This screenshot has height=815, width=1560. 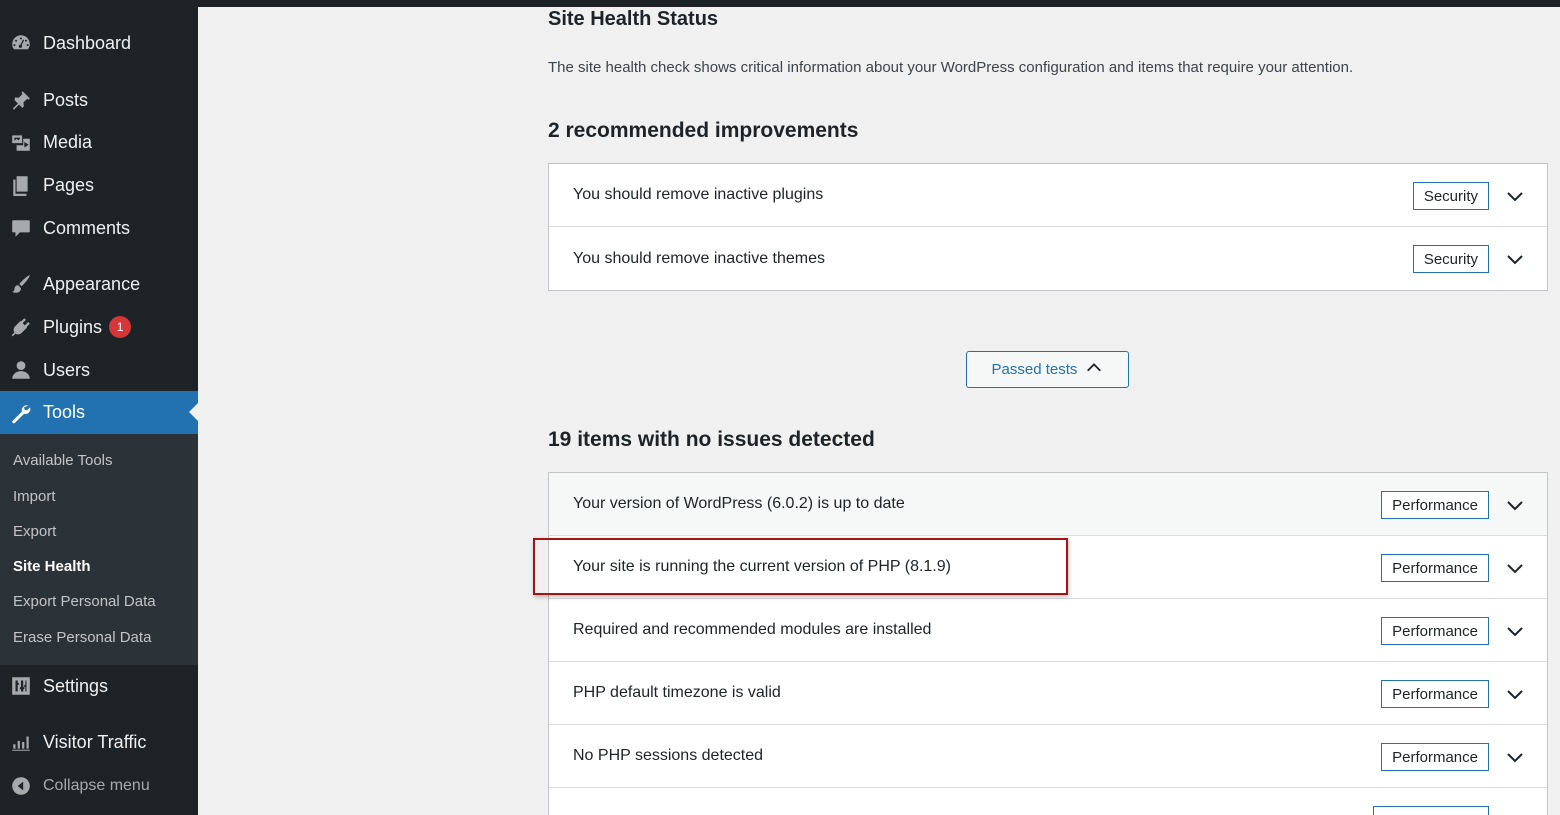 What do you see at coordinates (1094, 370) in the screenshot?
I see `chevron-up-icon` at bounding box center [1094, 370].